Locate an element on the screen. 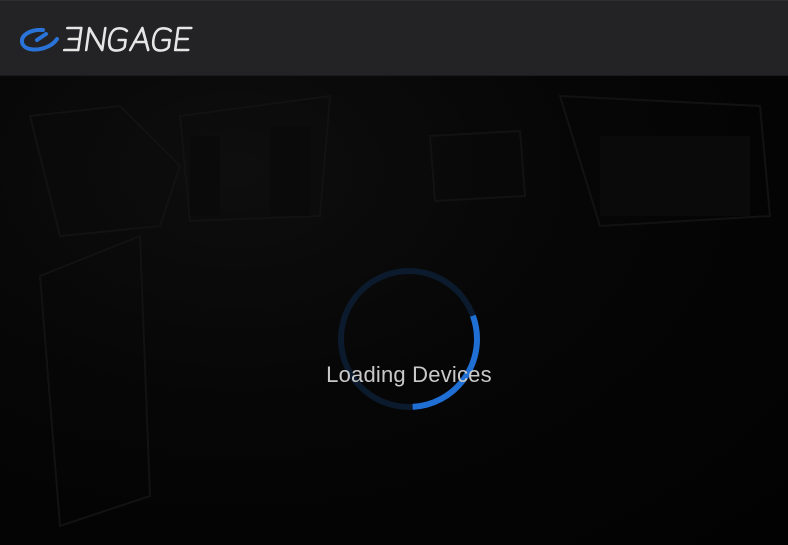 The height and width of the screenshot is (545, 788). engage-wordmark-icon is located at coordinates (127, 39).